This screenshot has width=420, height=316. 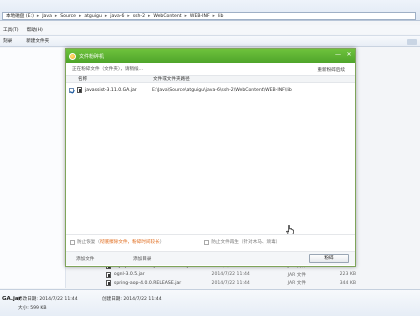 I want to click on breadcrumb-segment: lib, so click(x=220, y=16).